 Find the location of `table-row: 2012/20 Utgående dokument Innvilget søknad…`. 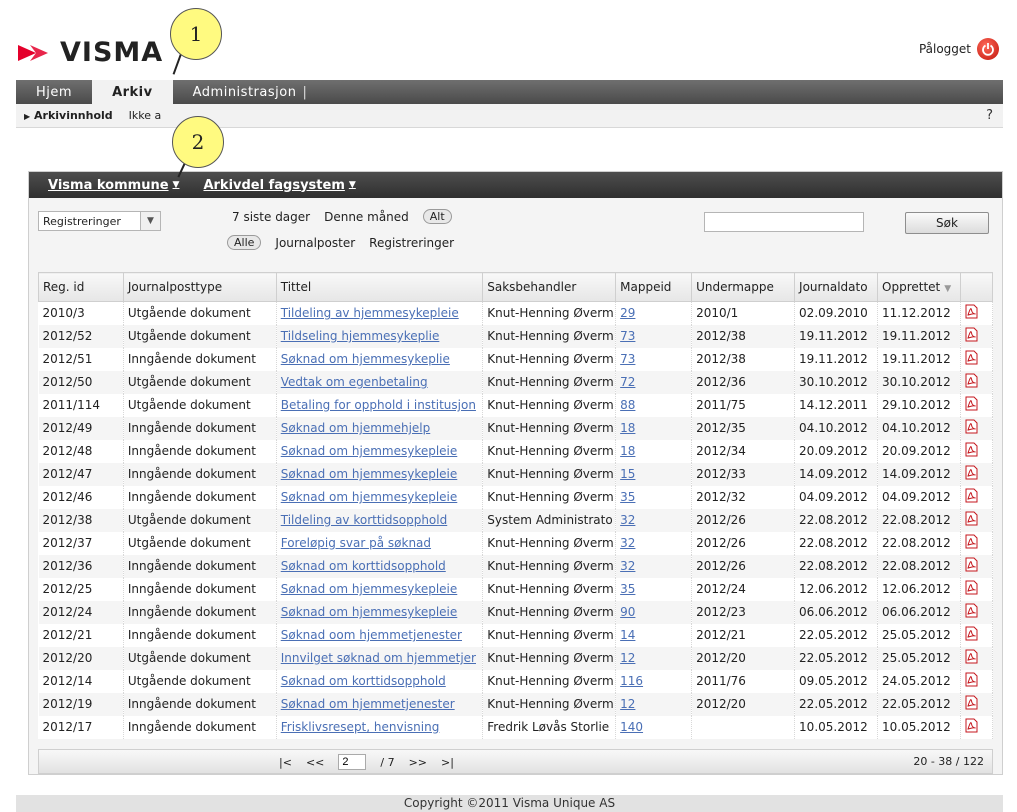

table-row: 2012/20 Utgående dokument Innvilget søknad… is located at coordinates (515, 658).